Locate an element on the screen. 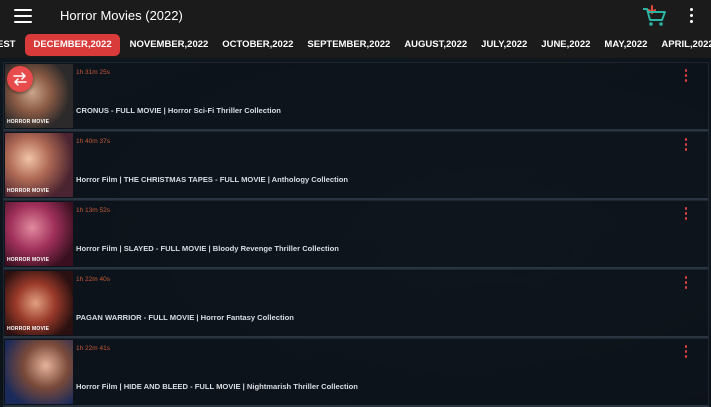  swap-arrows-icon is located at coordinates (20, 79).